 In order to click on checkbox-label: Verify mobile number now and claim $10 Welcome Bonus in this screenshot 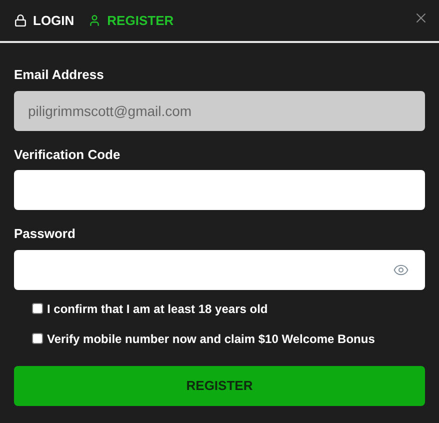, I will do `click(211, 339)`.